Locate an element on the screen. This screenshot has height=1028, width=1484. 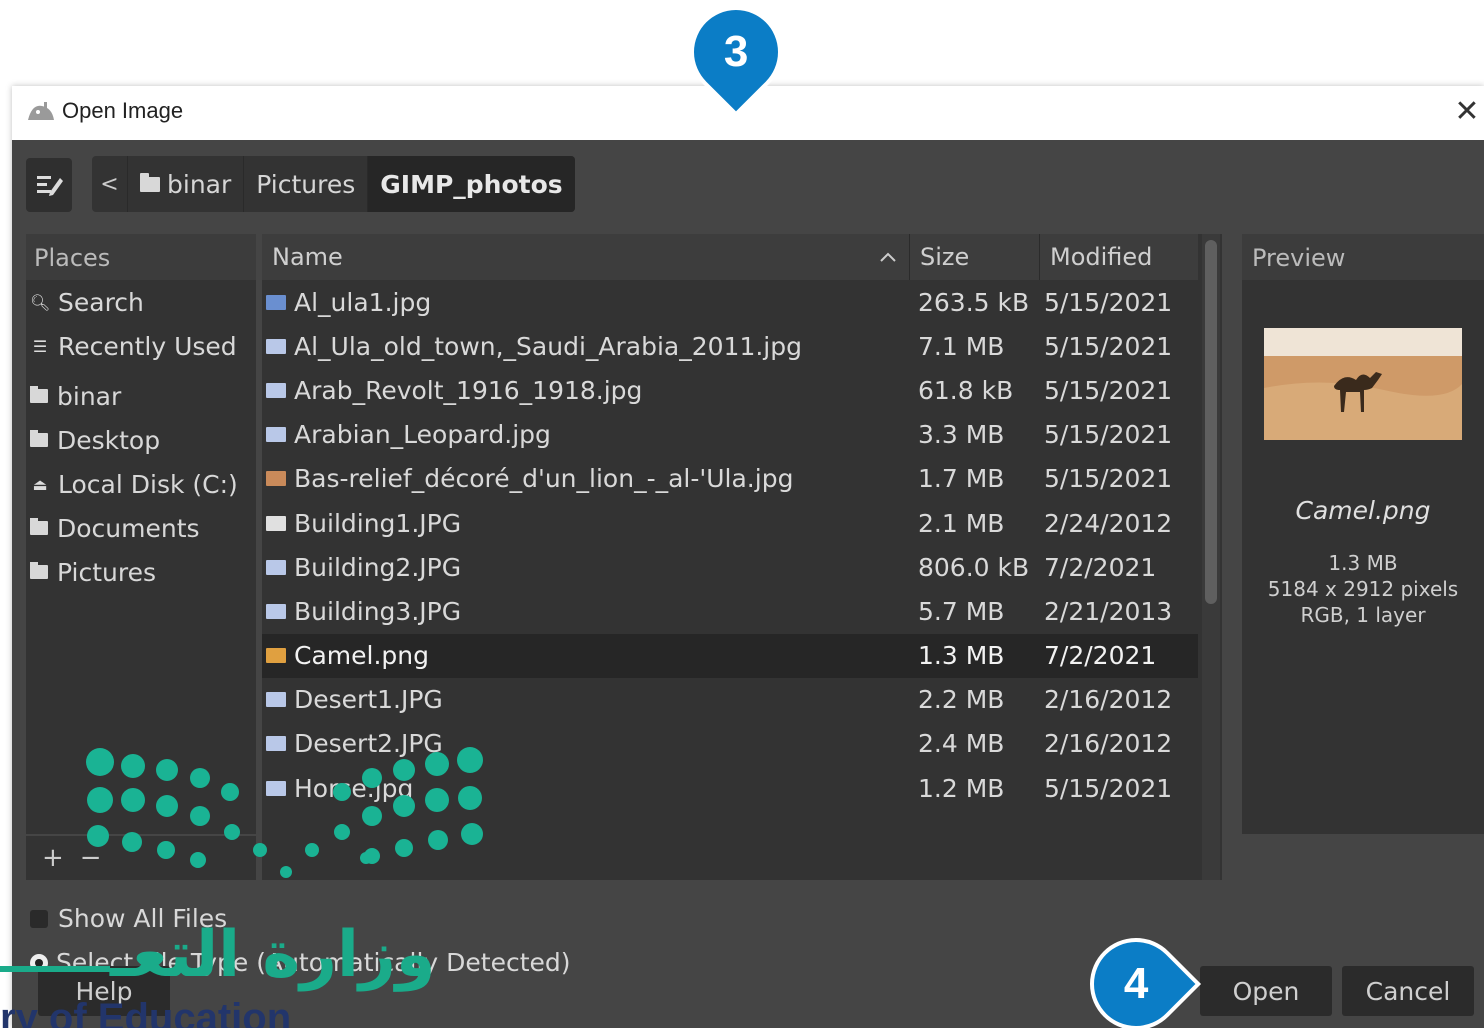
preview-dimensions: 5184 x 2912 pixels is located at coordinates (1363, 589).